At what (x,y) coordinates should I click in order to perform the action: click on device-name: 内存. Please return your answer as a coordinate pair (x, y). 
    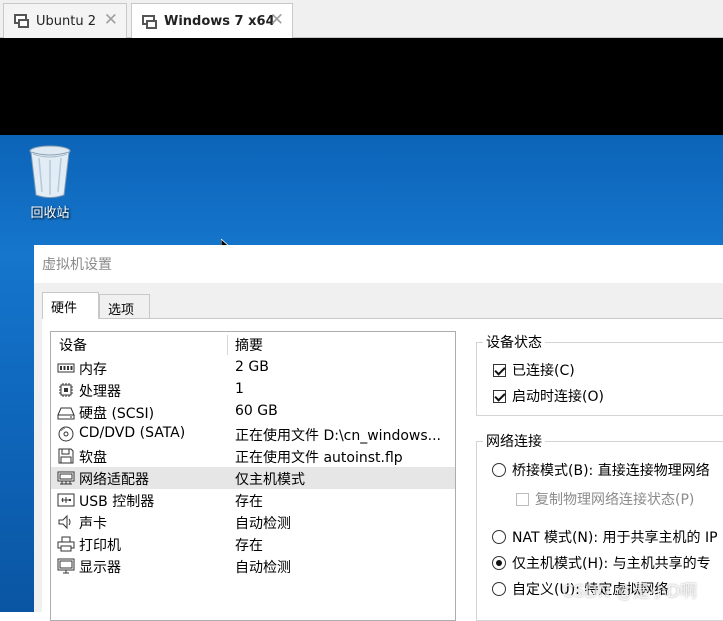
    Looking at the image, I should click on (93, 370).